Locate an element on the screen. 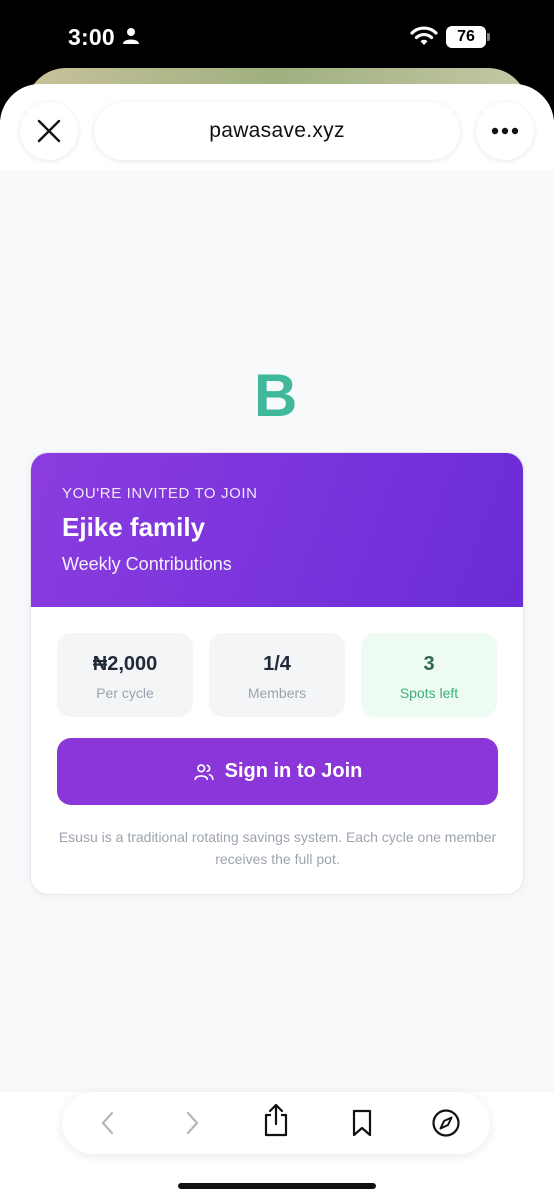 Image resolution: width=554 pixels, height=1200 pixels. sign-in-to-join-button: Sign in to Join is located at coordinates (277, 771).